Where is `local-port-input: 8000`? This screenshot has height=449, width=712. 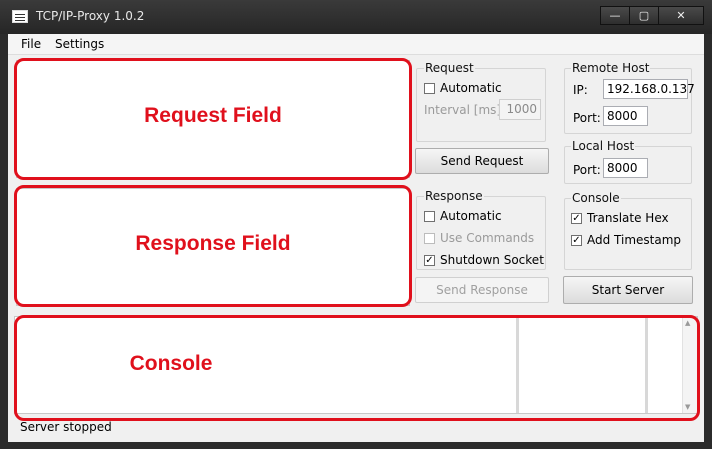 local-port-input: 8000 is located at coordinates (625, 168).